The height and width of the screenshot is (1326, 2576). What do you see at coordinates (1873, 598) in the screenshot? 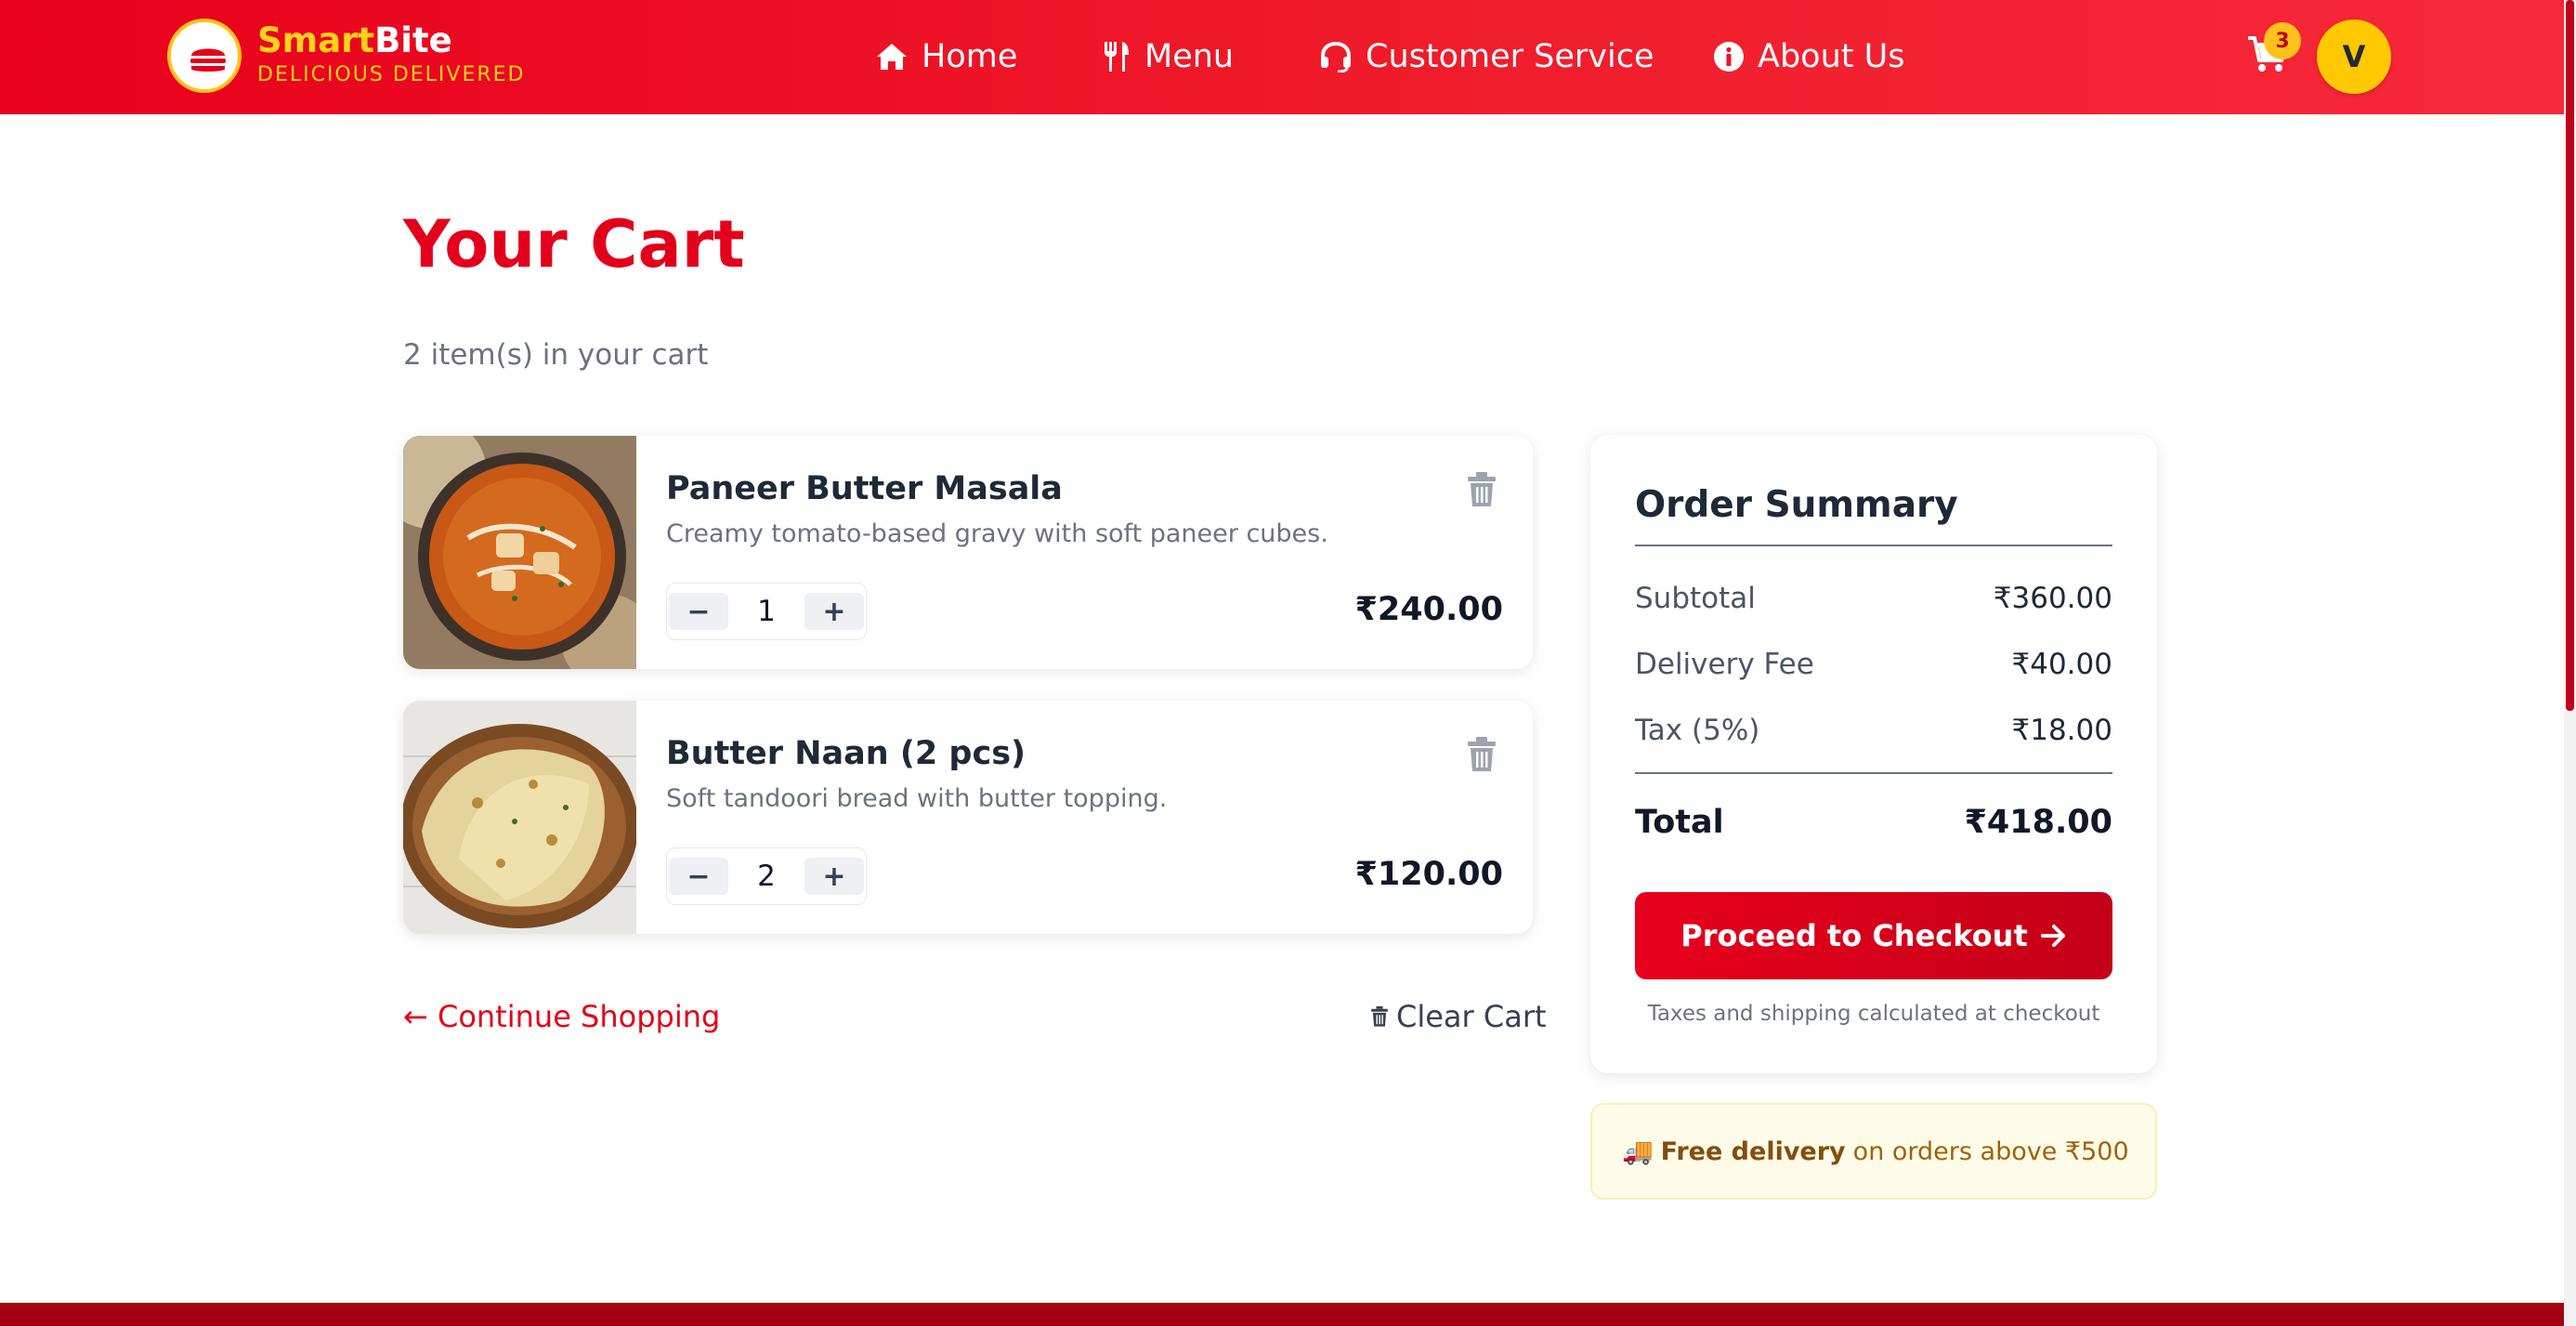
I see `subtotal-row: Subtotal ₹360.00` at bounding box center [1873, 598].